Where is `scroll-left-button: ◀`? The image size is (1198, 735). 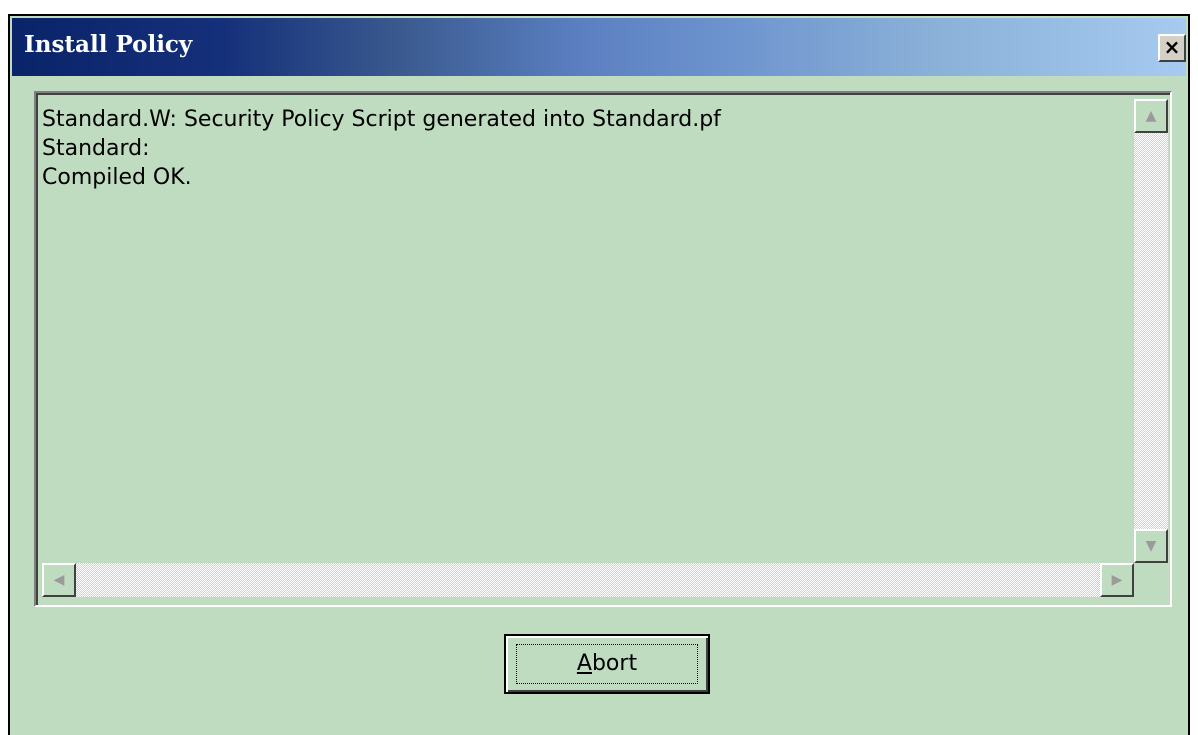
scroll-left-button: ◀ is located at coordinates (59, 580).